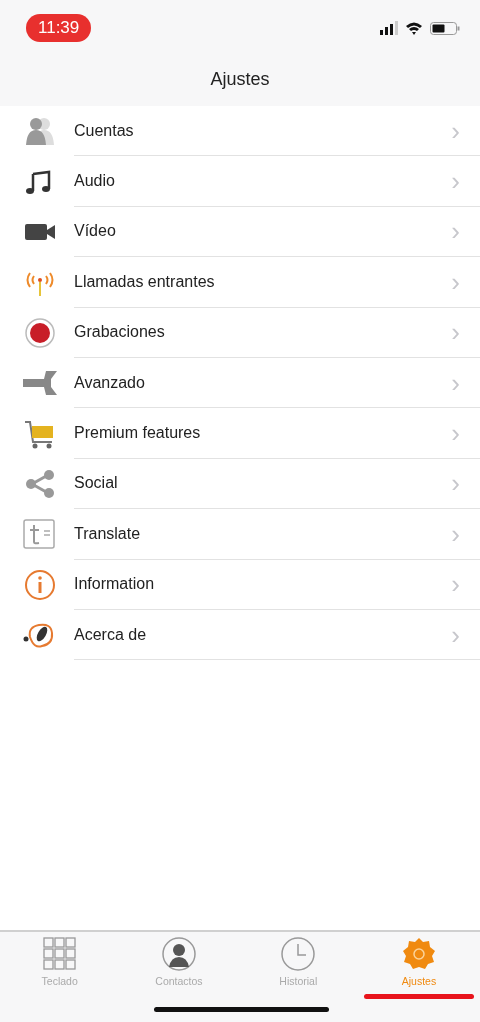 The height and width of the screenshot is (1022, 480). Describe the element at coordinates (240, 433) in the screenshot. I see `settings-row: Premium features ›` at that location.